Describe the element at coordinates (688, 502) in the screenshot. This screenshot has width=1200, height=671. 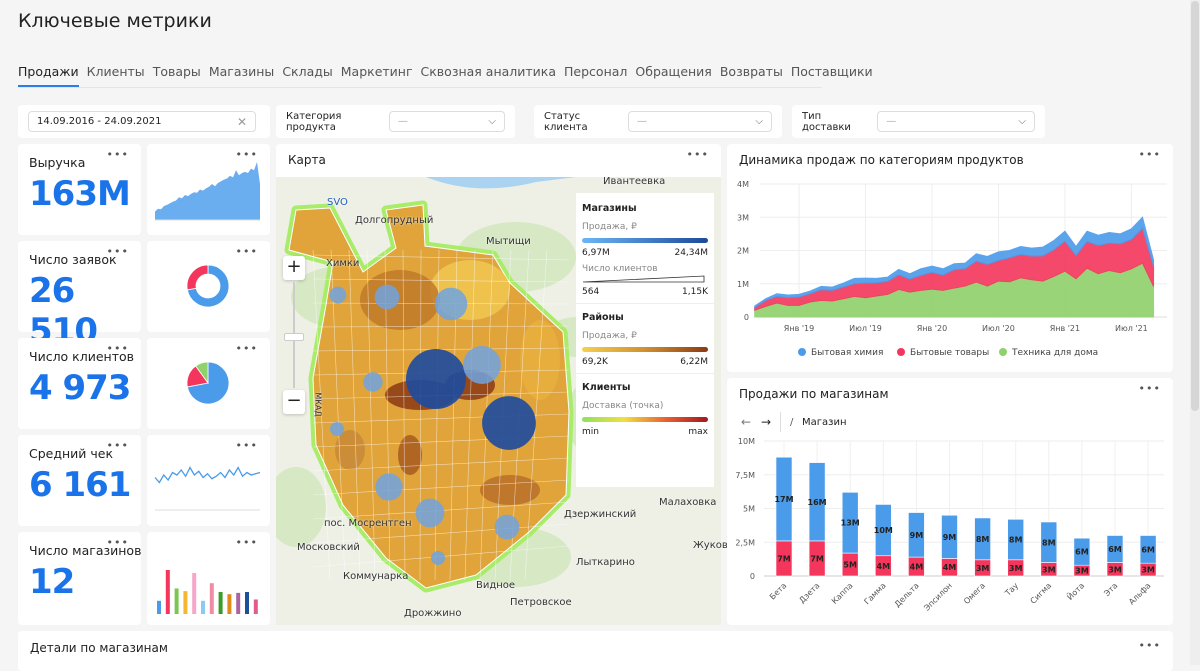
I see `map-place-label: Малаховка` at that location.